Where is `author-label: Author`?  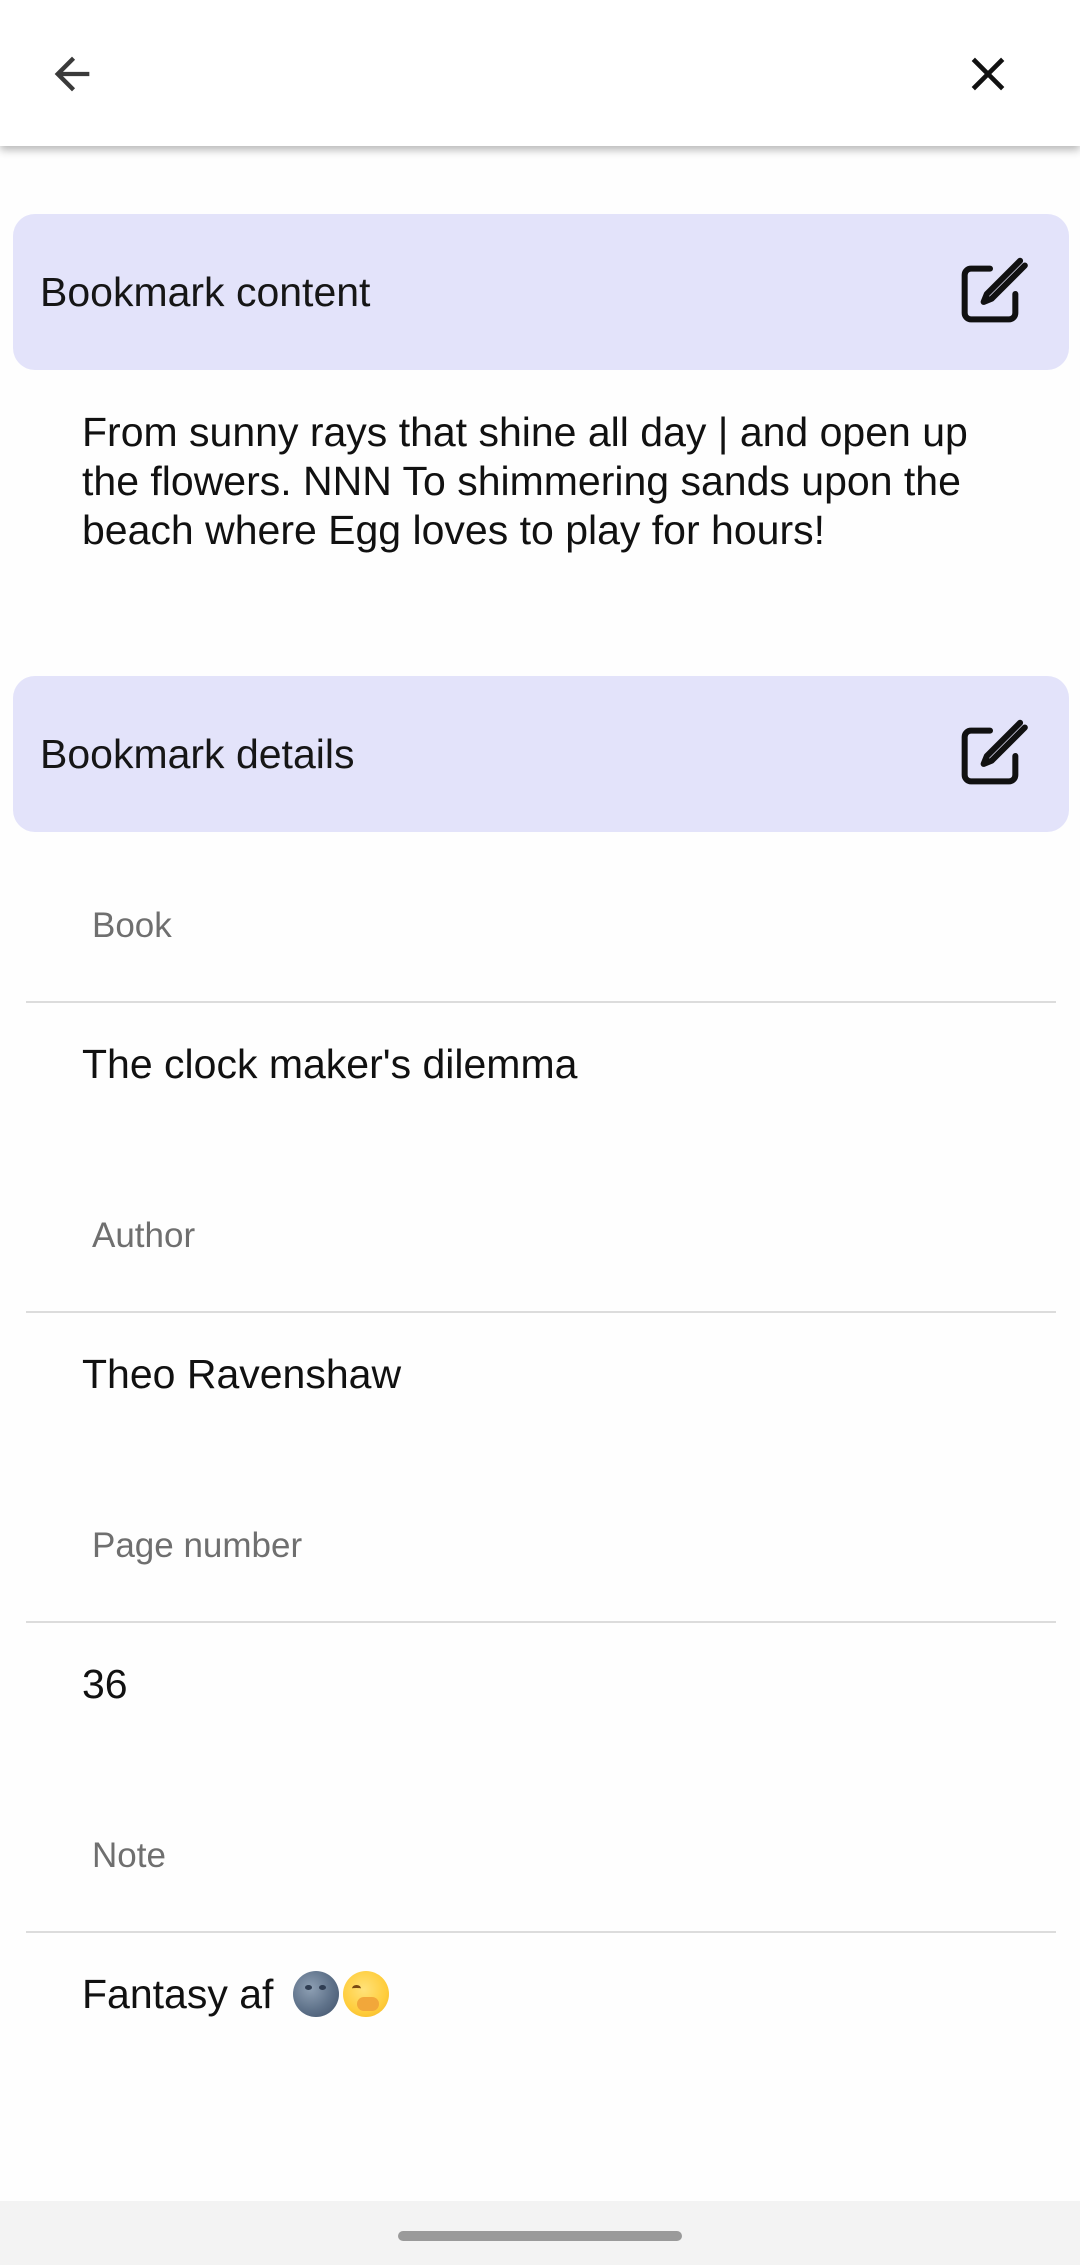
author-label: Author is located at coordinates (144, 1235).